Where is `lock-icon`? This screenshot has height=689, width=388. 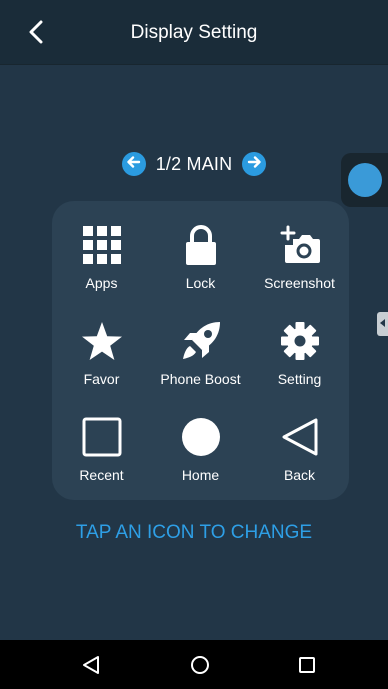 lock-icon is located at coordinates (201, 245).